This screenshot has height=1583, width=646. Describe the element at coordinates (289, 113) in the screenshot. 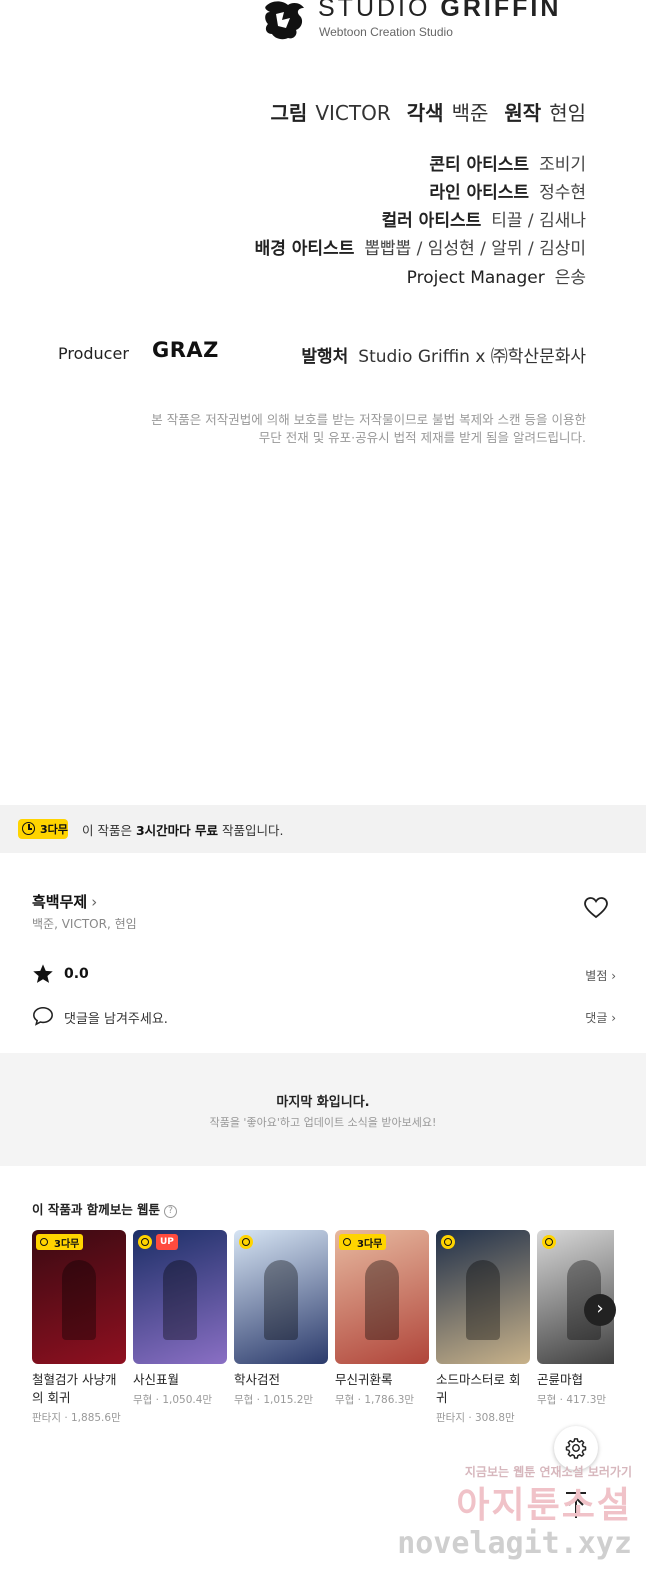

I see `credit-role-art: 그림` at that location.